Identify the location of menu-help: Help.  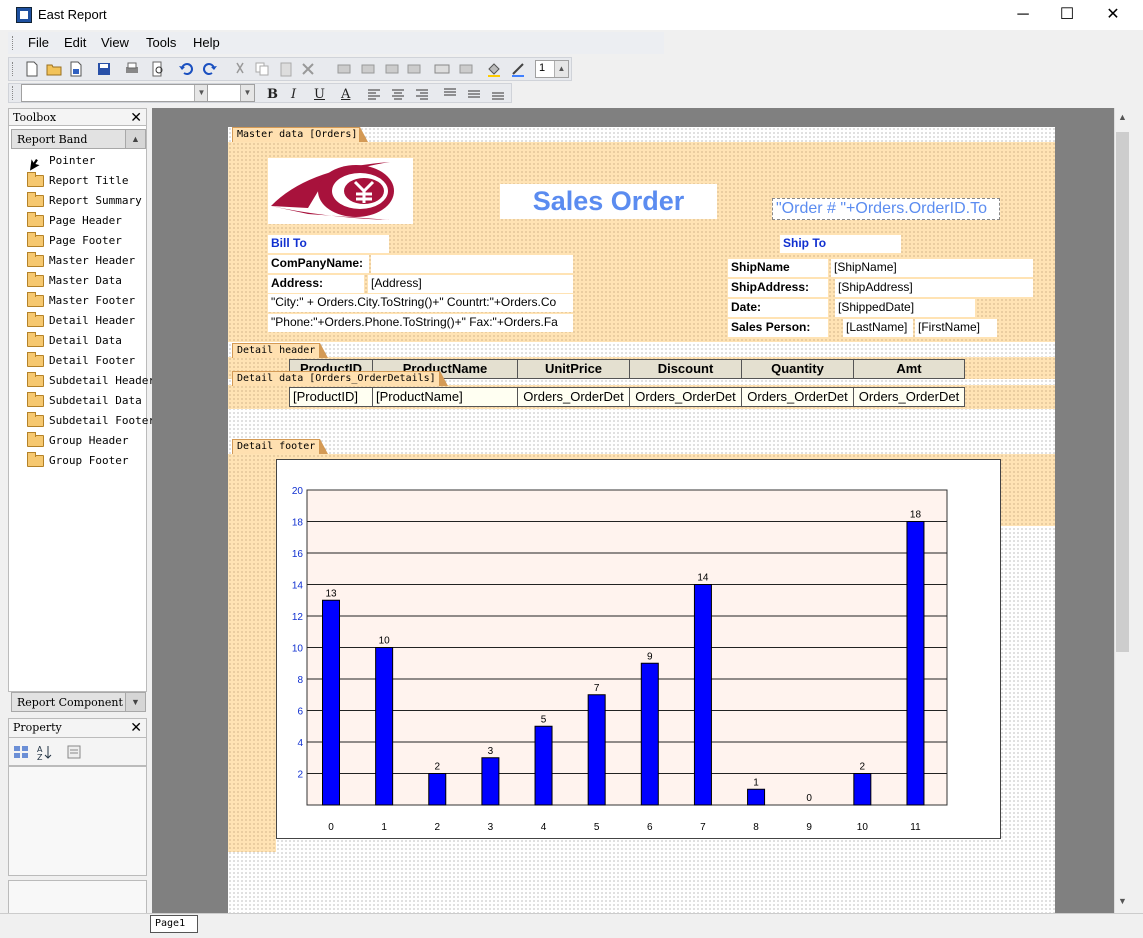
(206, 42).